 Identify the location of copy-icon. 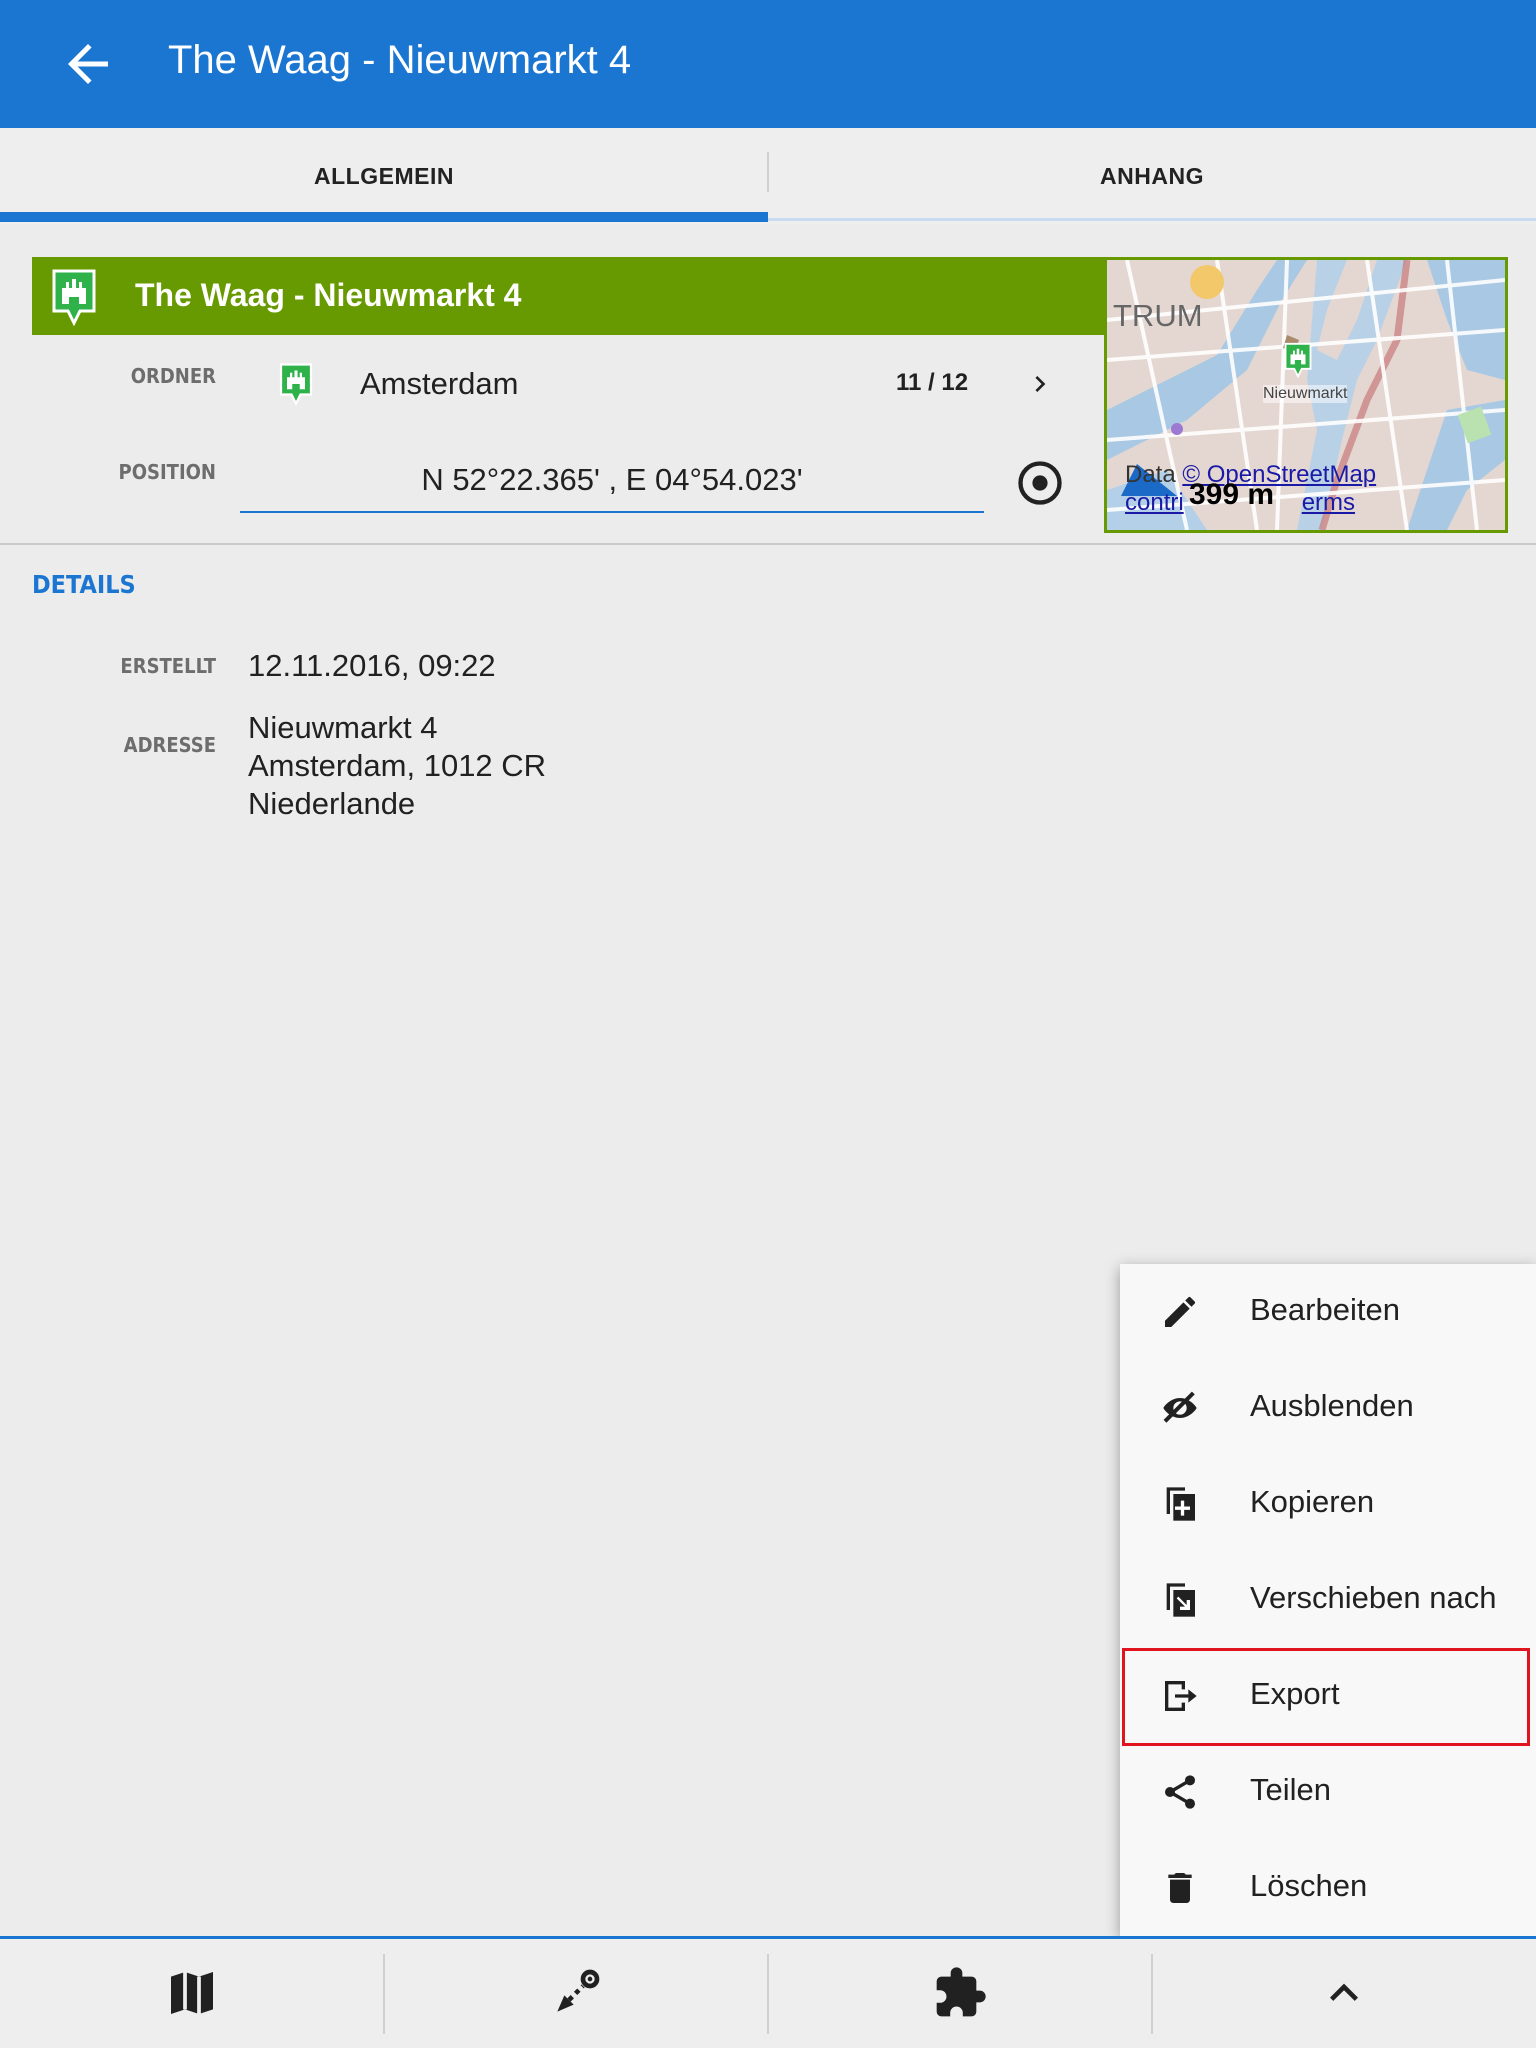
(1180, 1504).